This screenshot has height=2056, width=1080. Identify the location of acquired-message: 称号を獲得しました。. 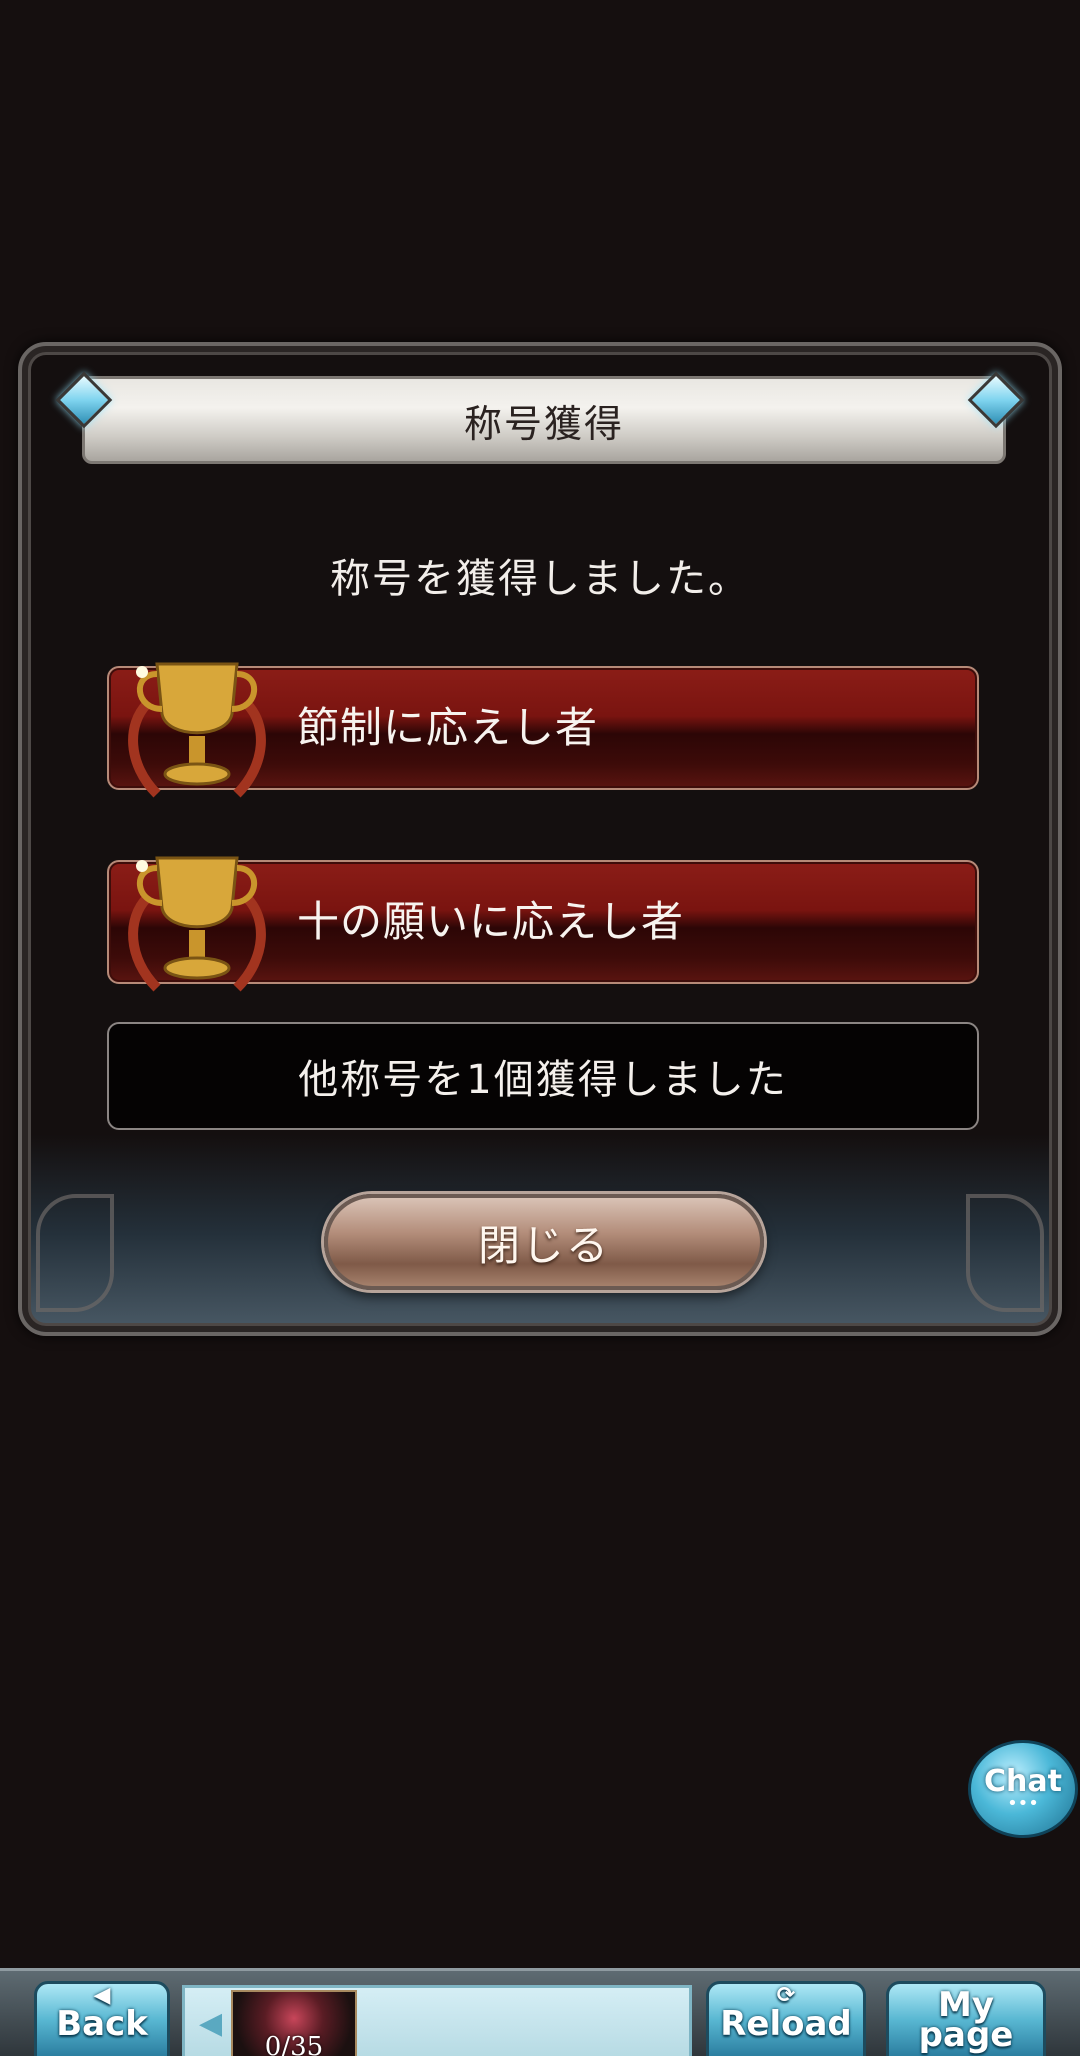
(540, 579).